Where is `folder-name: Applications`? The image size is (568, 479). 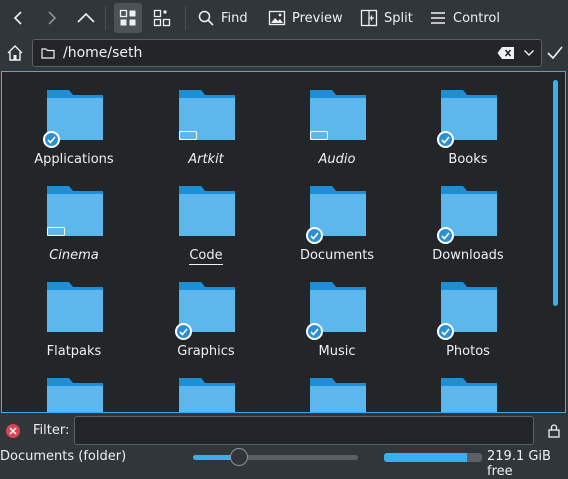 folder-name: Applications is located at coordinates (74, 159).